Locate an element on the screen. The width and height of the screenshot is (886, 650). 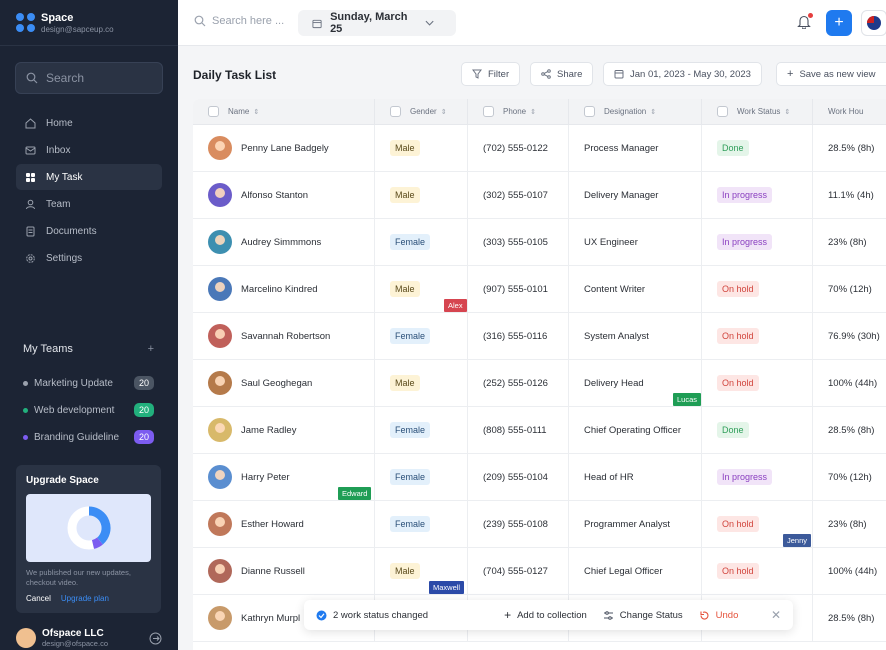
cell-name: Savannah Robertson is located at coordinates (284, 336).